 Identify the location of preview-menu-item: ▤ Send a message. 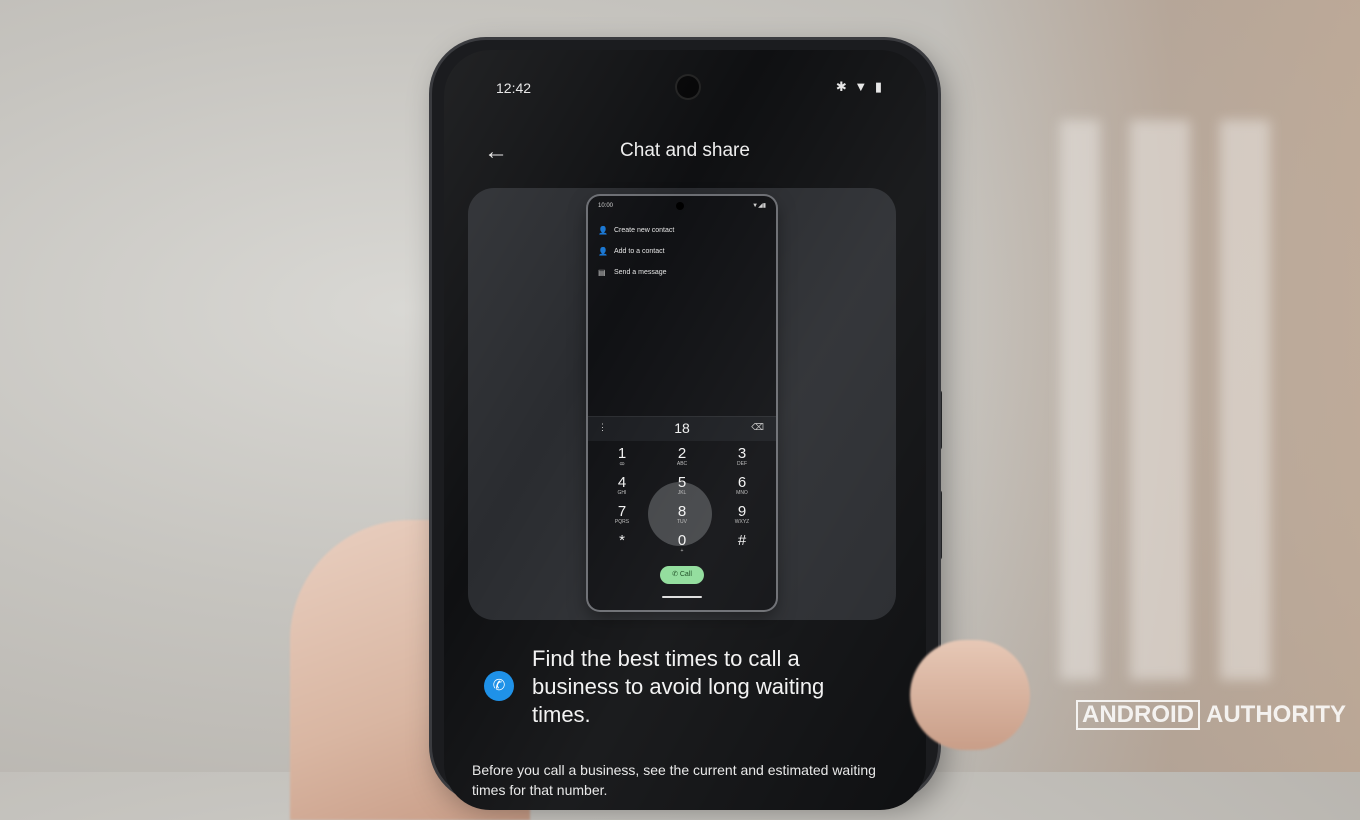
(636, 272).